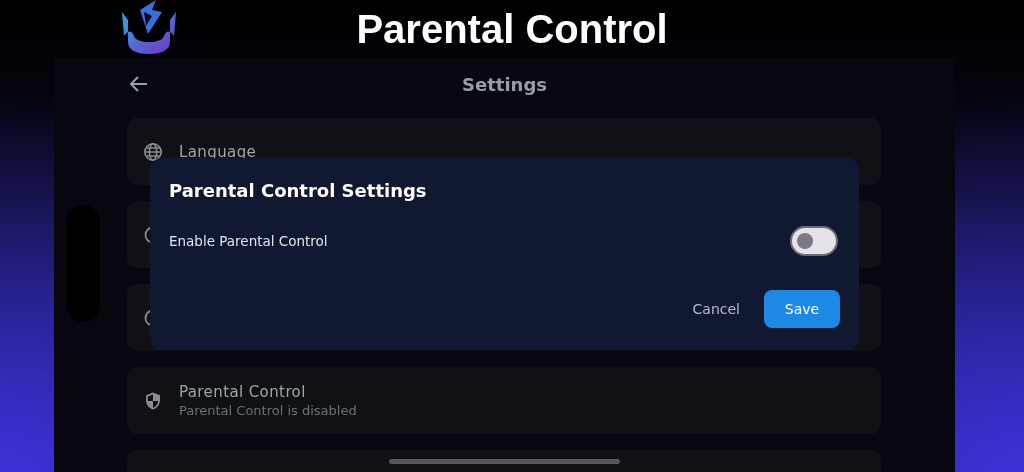  What do you see at coordinates (716, 309) in the screenshot?
I see `cancel-button: Cancel` at bounding box center [716, 309].